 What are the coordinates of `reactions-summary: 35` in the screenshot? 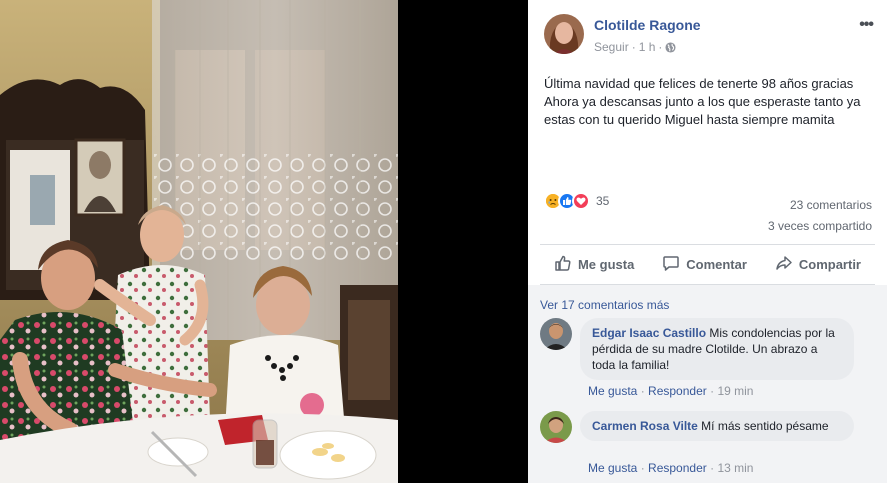 It's located at (576, 201).